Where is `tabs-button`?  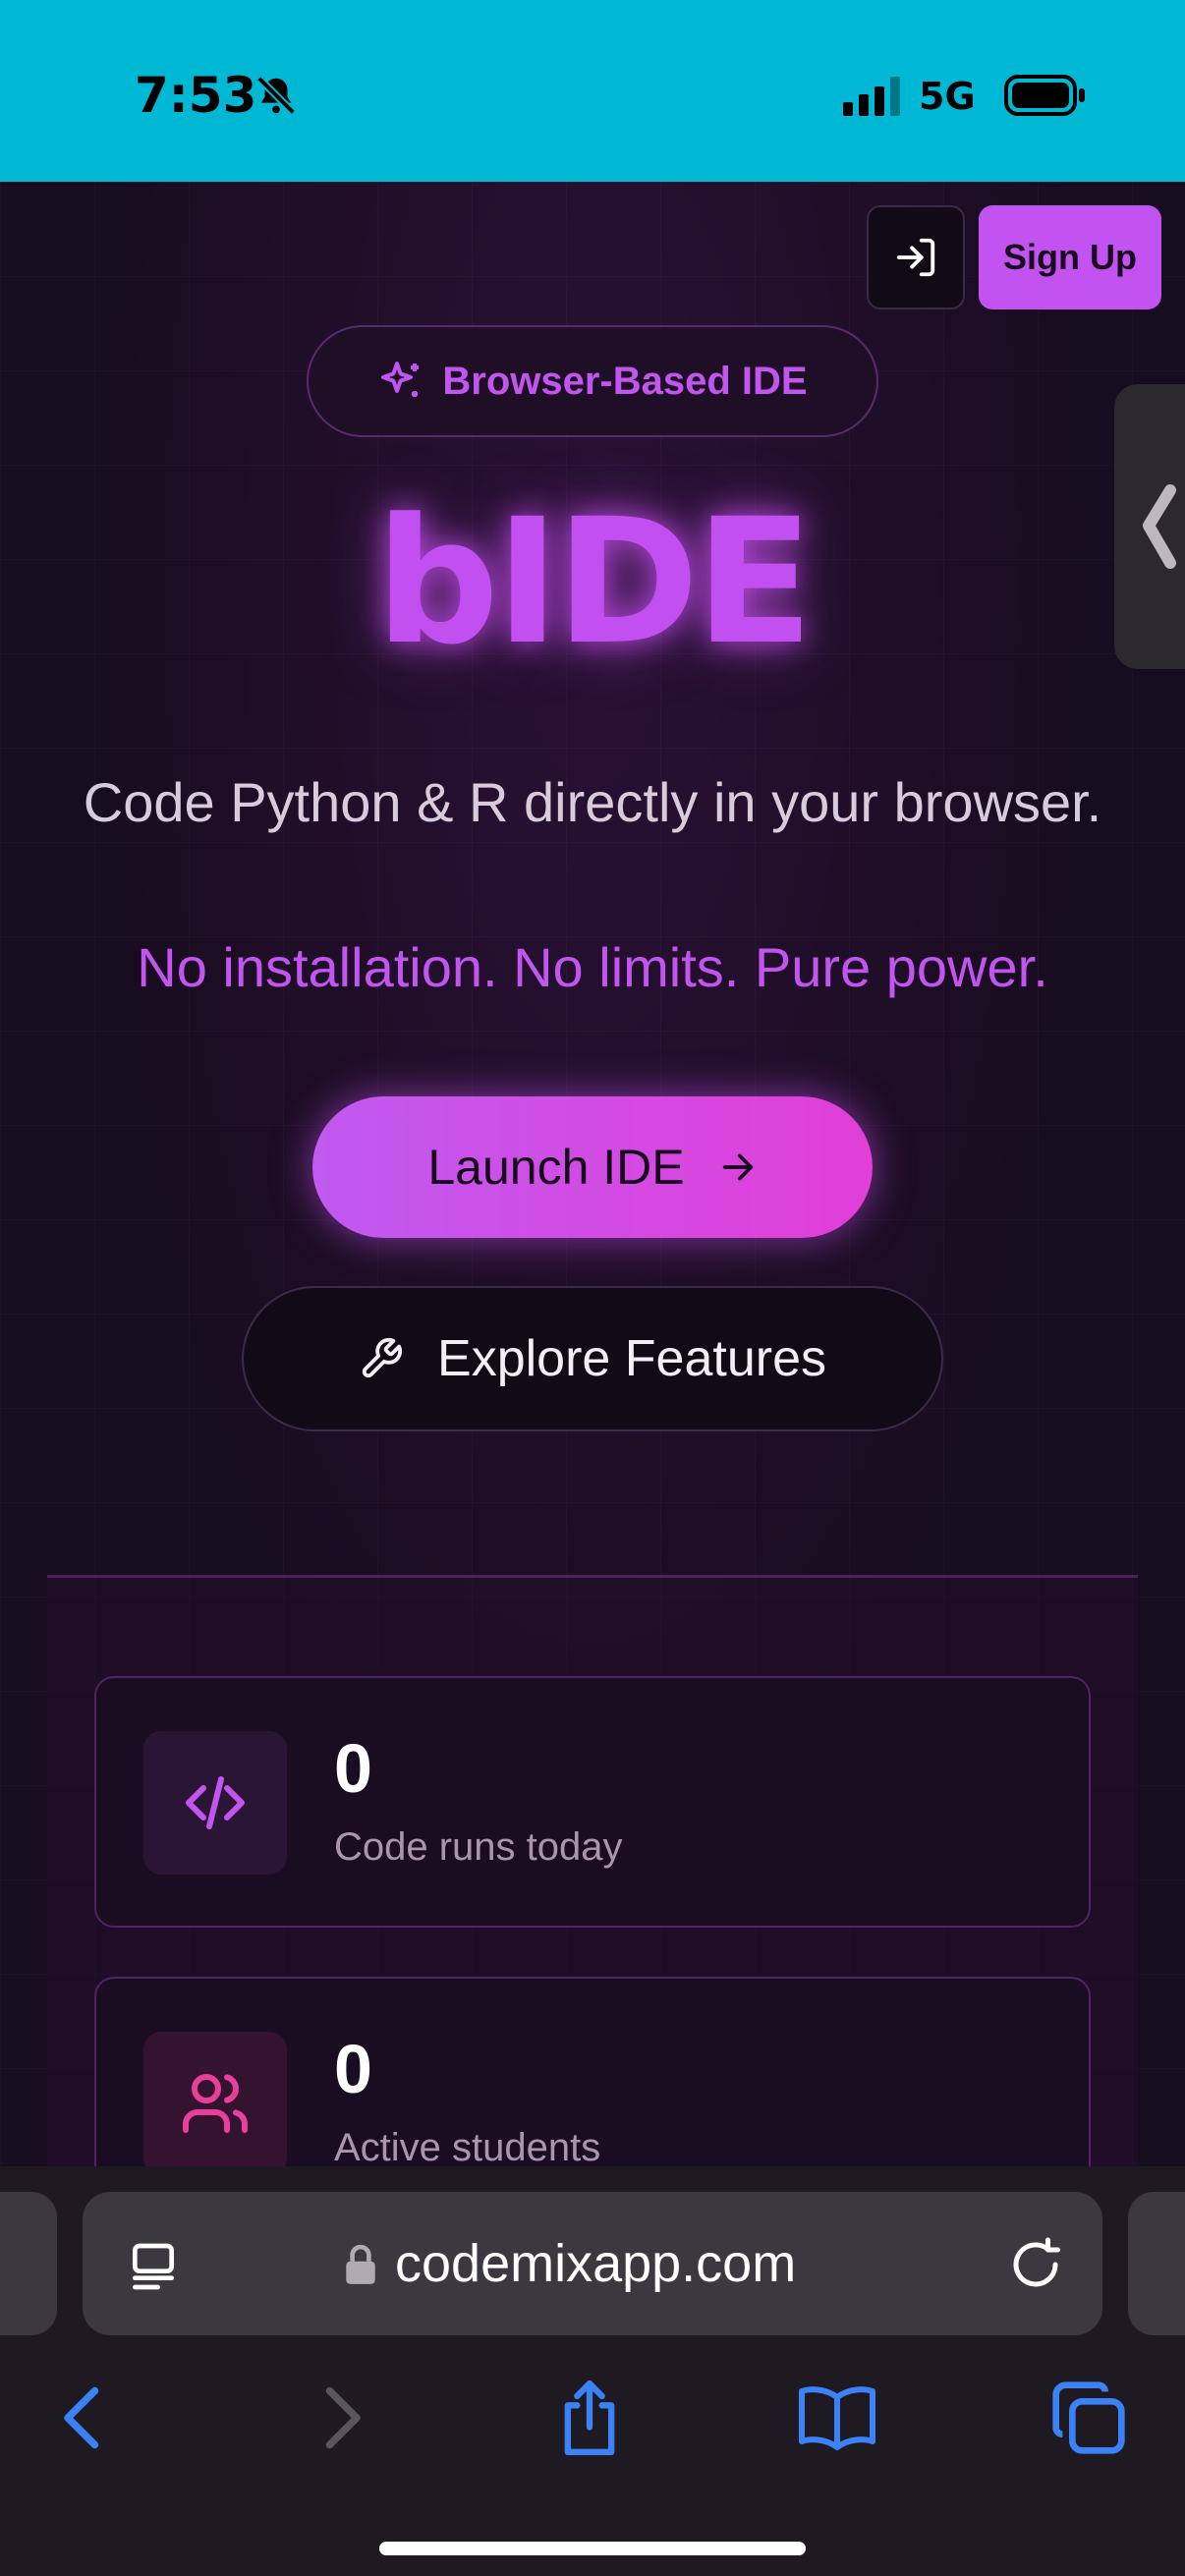
tabs-button is located at coordinates (1088, 2418).